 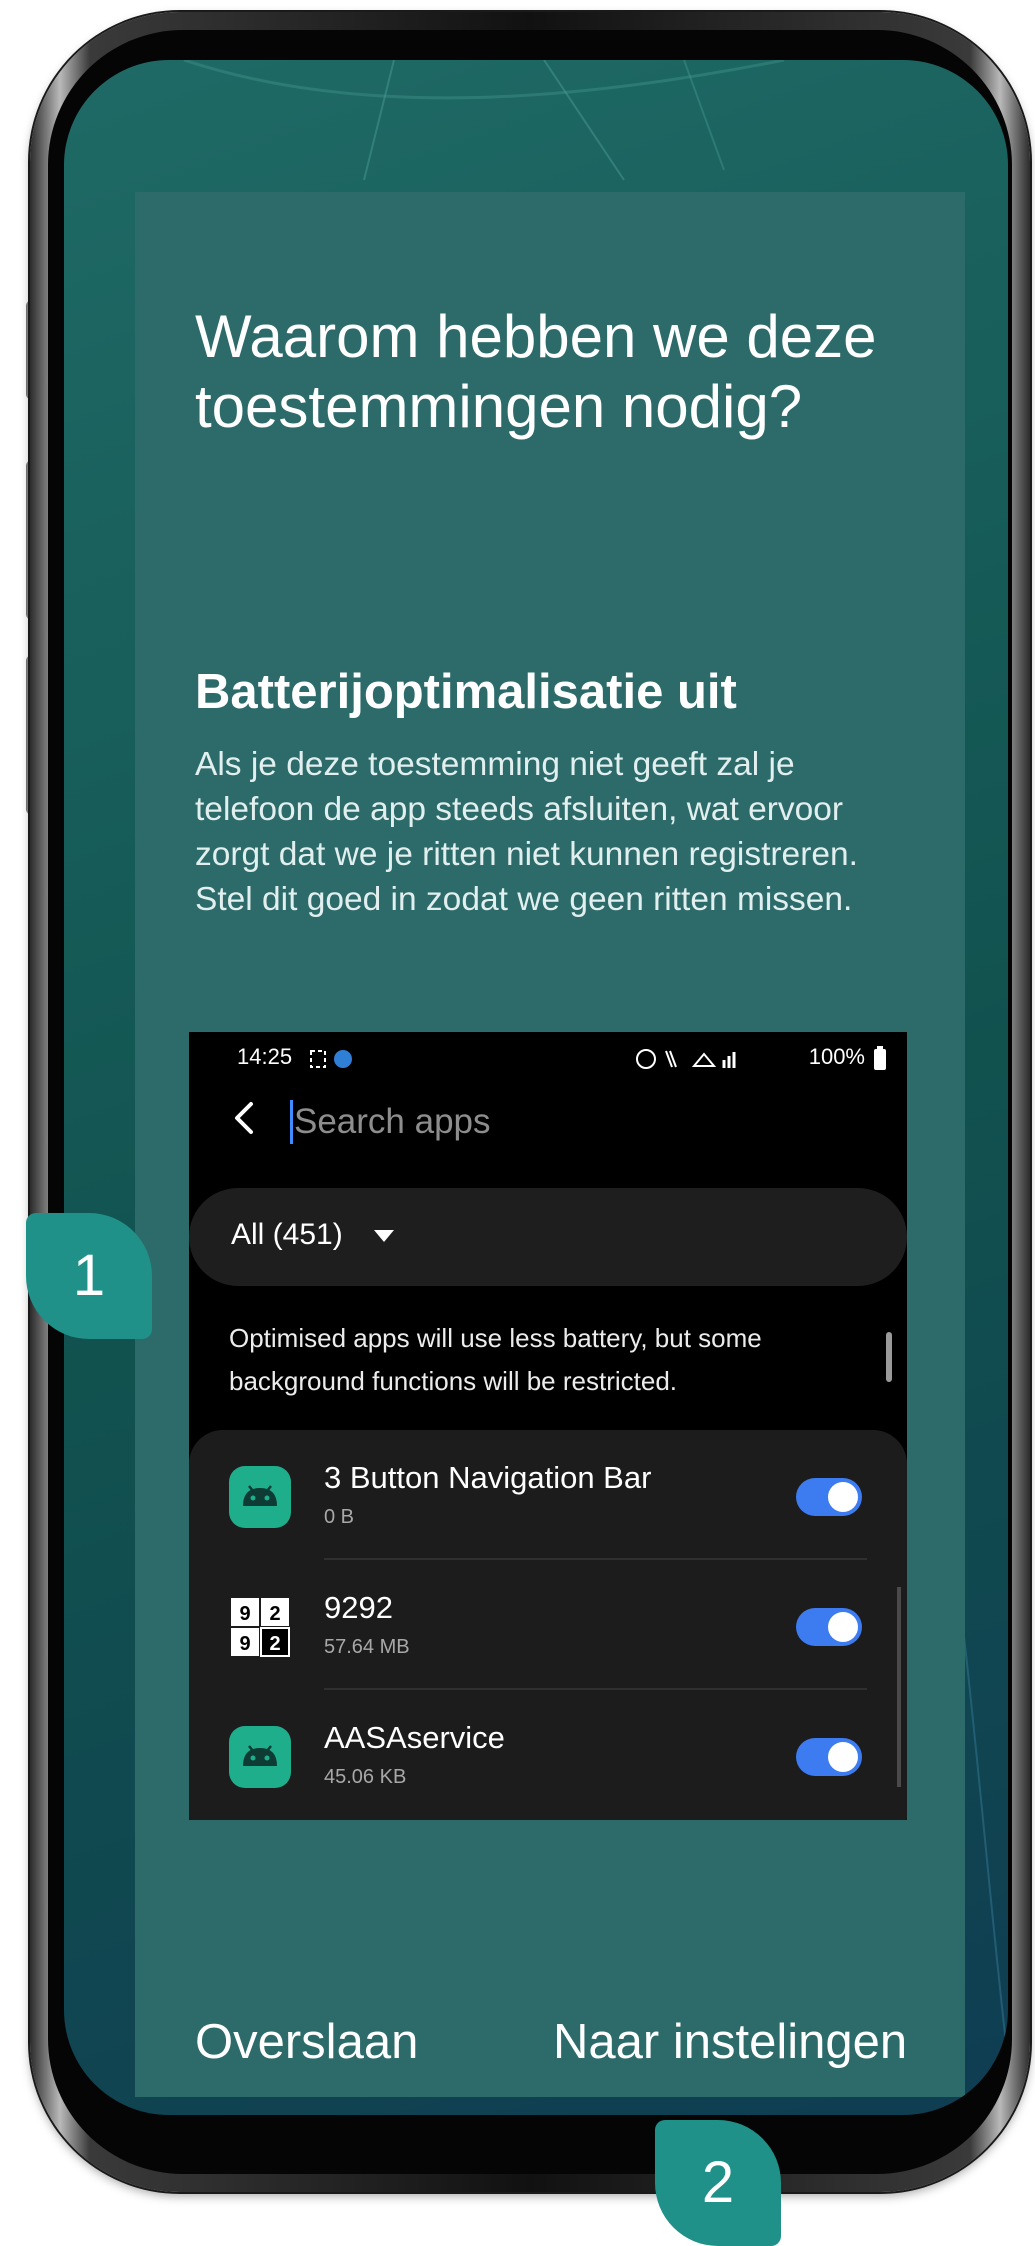 What do you see at coordinates (548, 1237) in the screenshot?
I see `filter-dropdown: All (451)` at bounding box center [548, 1237].